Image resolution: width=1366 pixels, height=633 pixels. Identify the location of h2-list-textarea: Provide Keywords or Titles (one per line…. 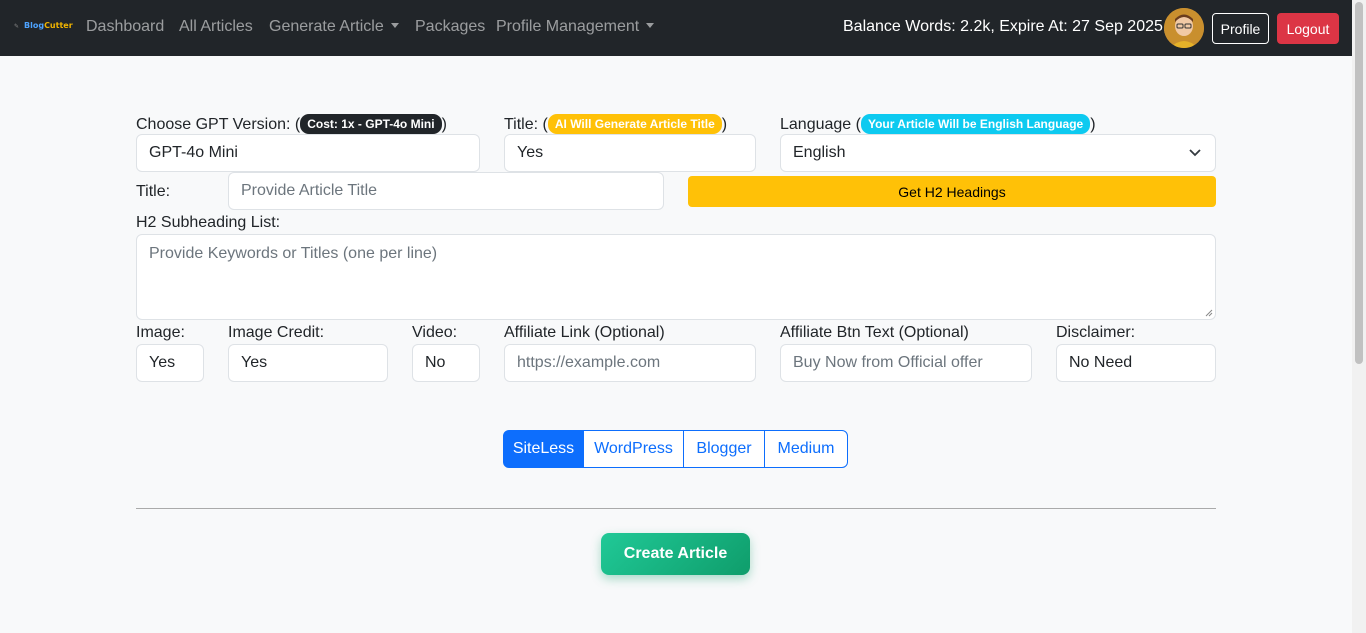
(676, 277).